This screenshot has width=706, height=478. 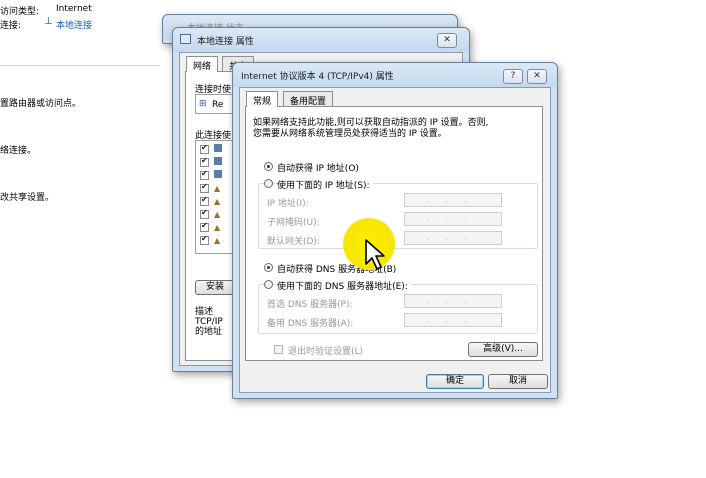 I want to click on network-icon, so click(x=185, y=39).